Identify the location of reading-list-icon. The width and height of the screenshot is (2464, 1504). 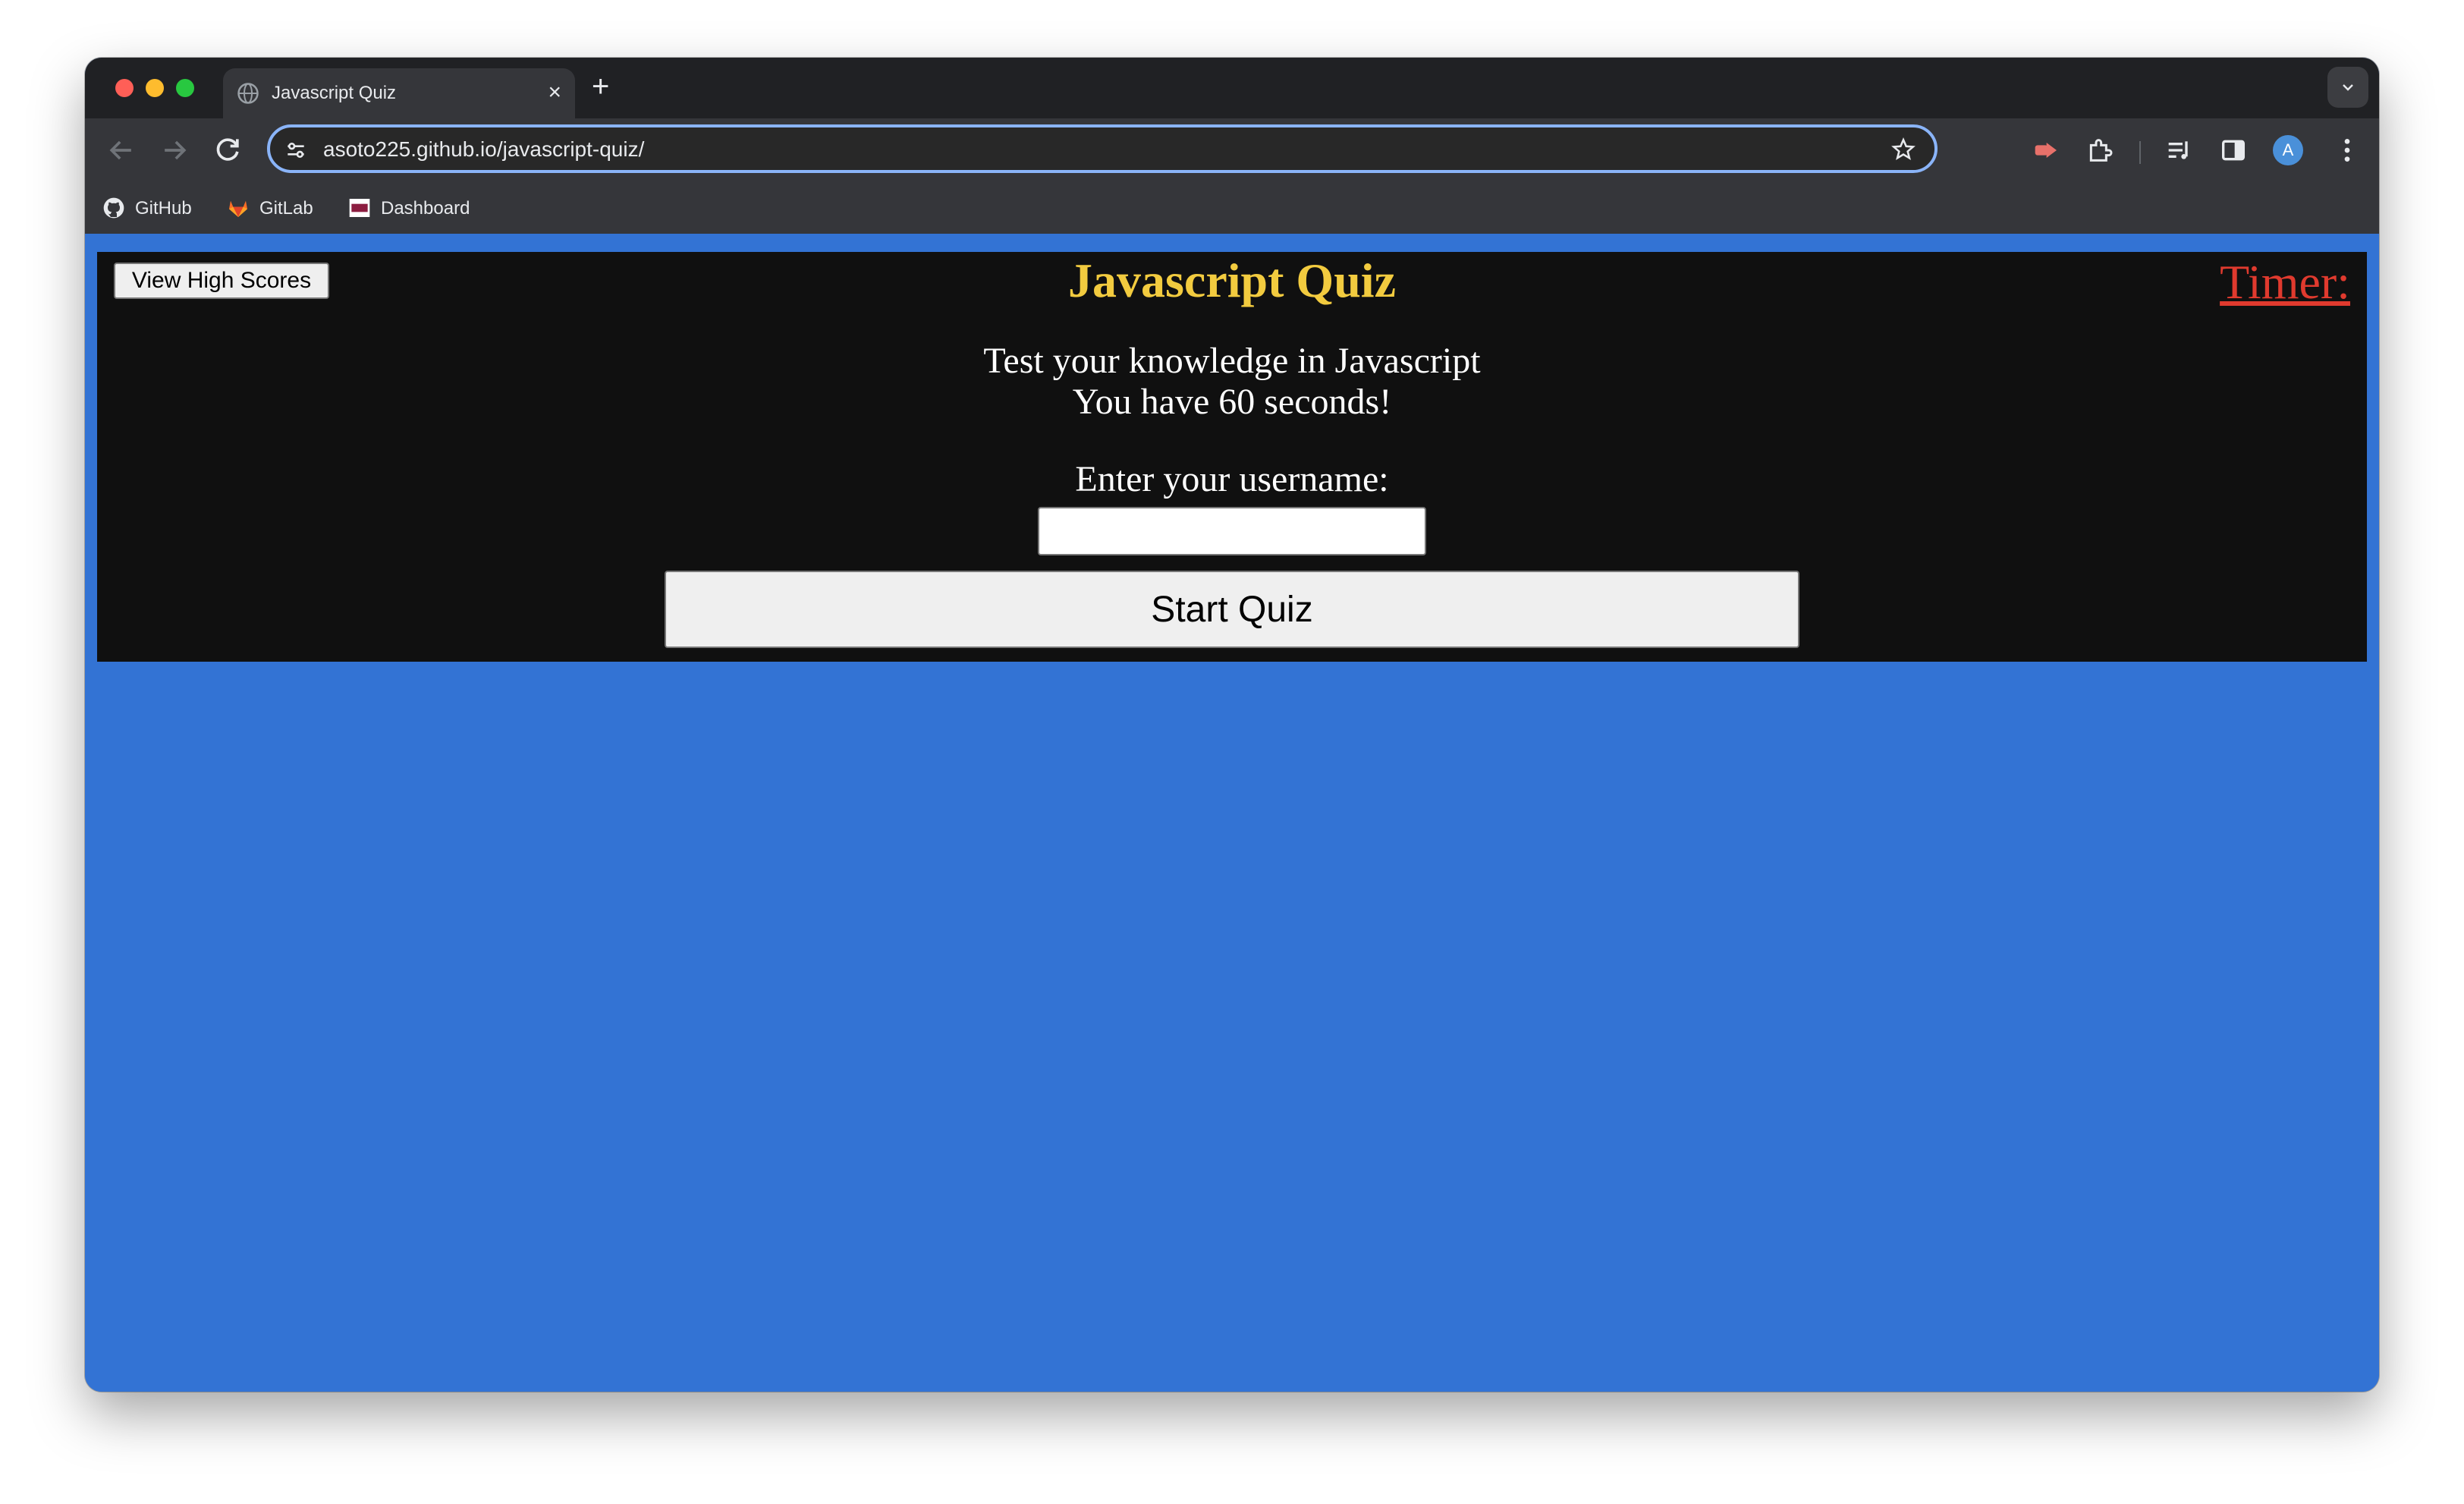
(2179, 150).